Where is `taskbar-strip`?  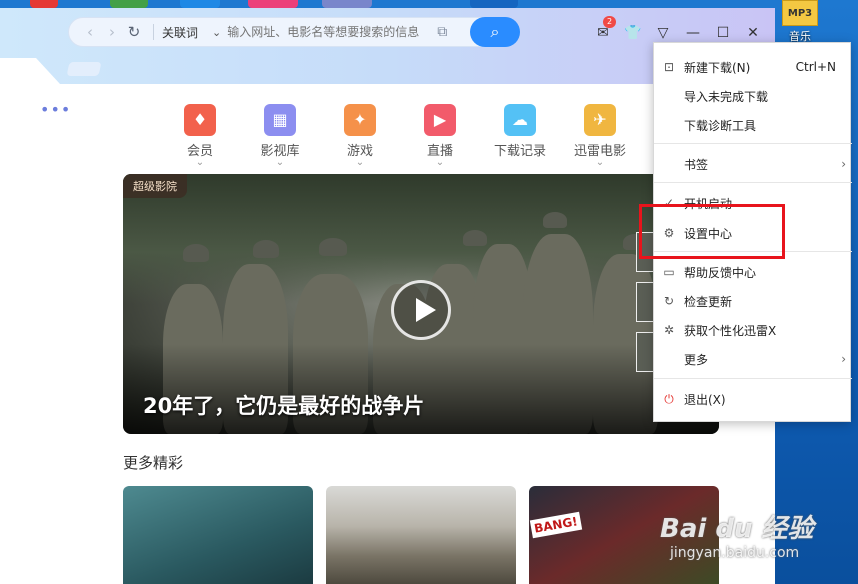 taskbar-strip is located at coordinates (387, 4).